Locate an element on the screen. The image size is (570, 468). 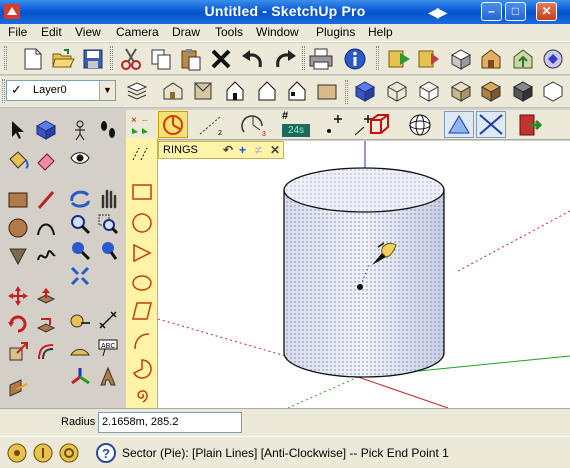
help-icon: ? is located at coordinates (106, 453).